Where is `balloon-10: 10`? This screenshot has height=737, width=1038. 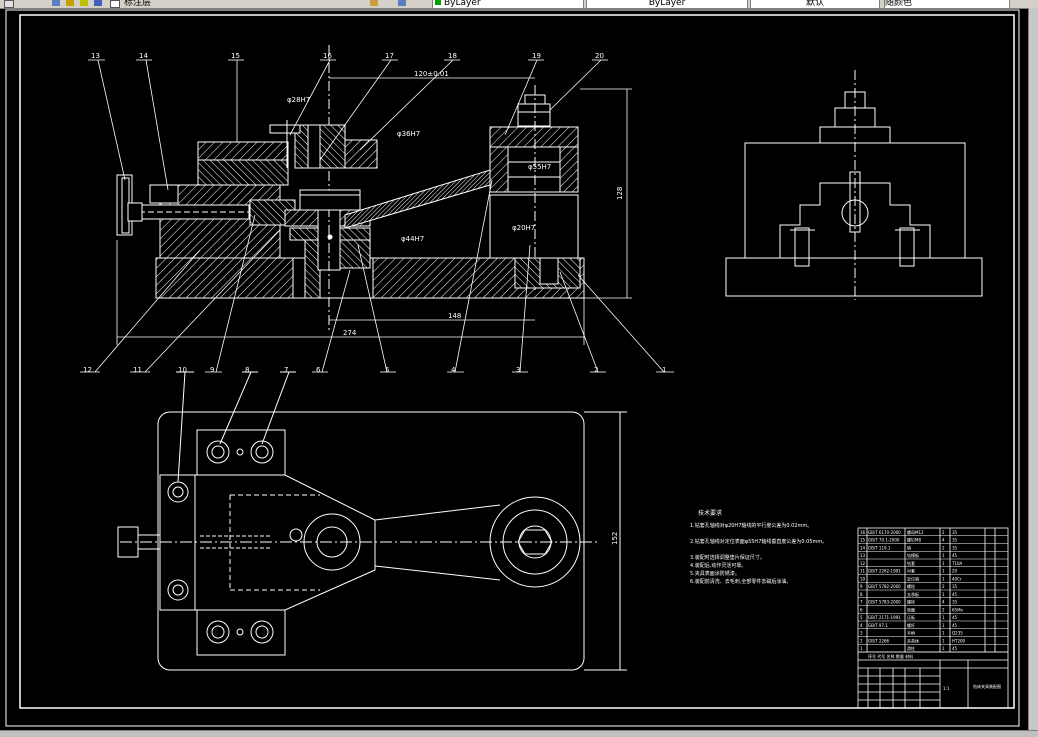 balloon-10: 10 is located at coordinates (182, 370).